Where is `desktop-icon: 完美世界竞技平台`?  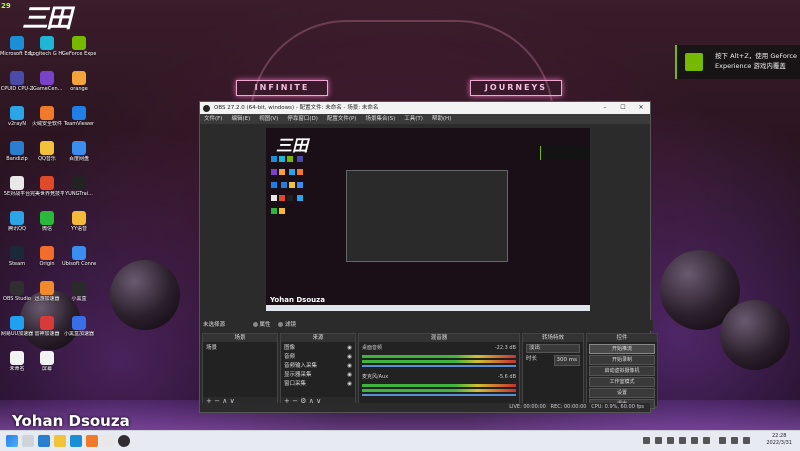
desktop-icon: 完美世界竞技平台 is located at coordinates (47, 186).